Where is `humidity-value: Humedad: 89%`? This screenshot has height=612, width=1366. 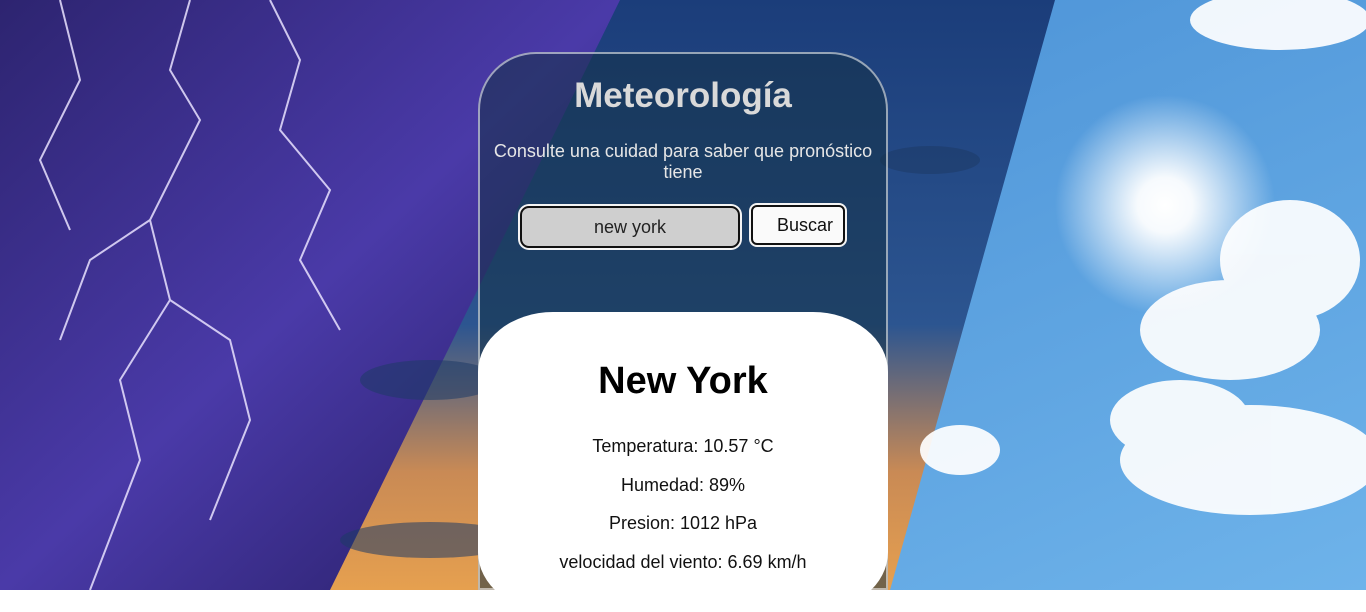
humidity-value: Humedad: 89% is located at coordinates (683, 485).